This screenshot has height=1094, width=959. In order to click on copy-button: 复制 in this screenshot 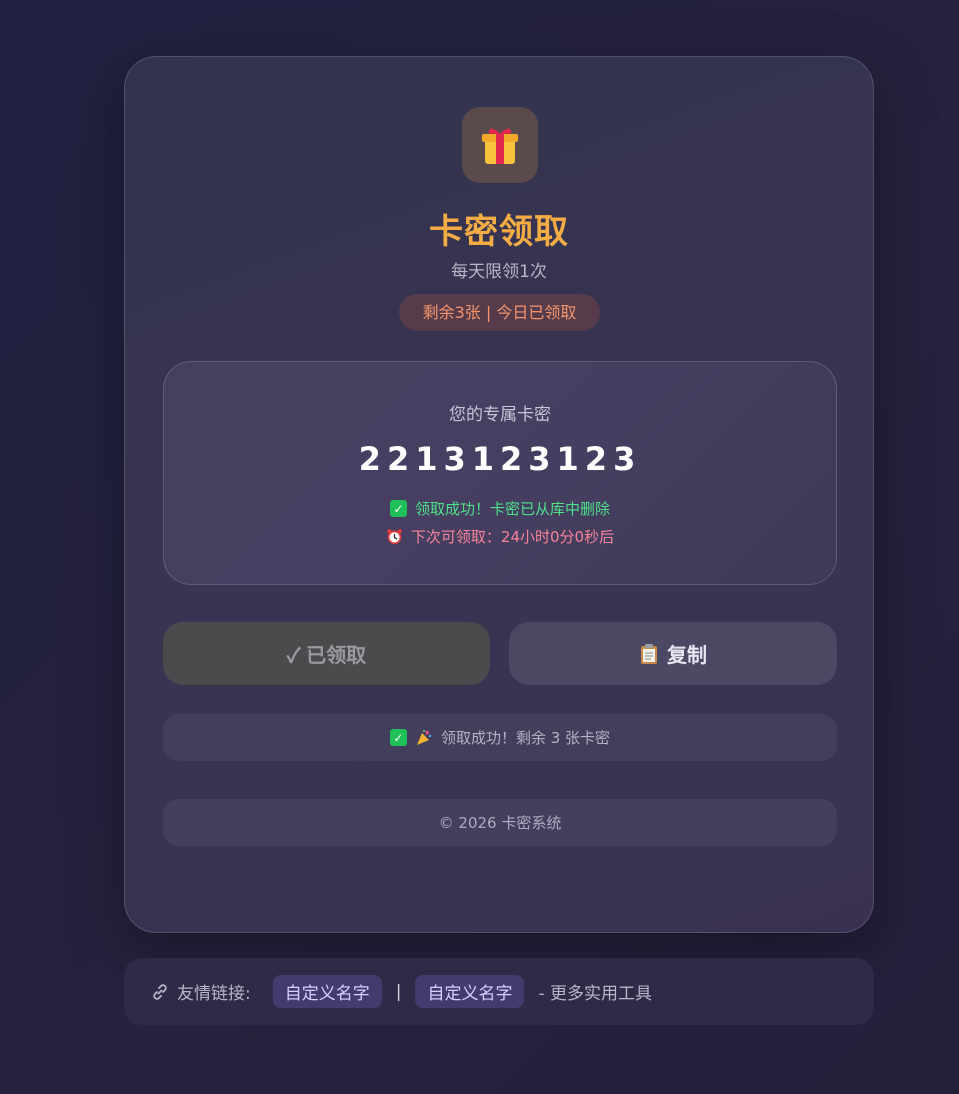, I will do `click(673, 653)`.